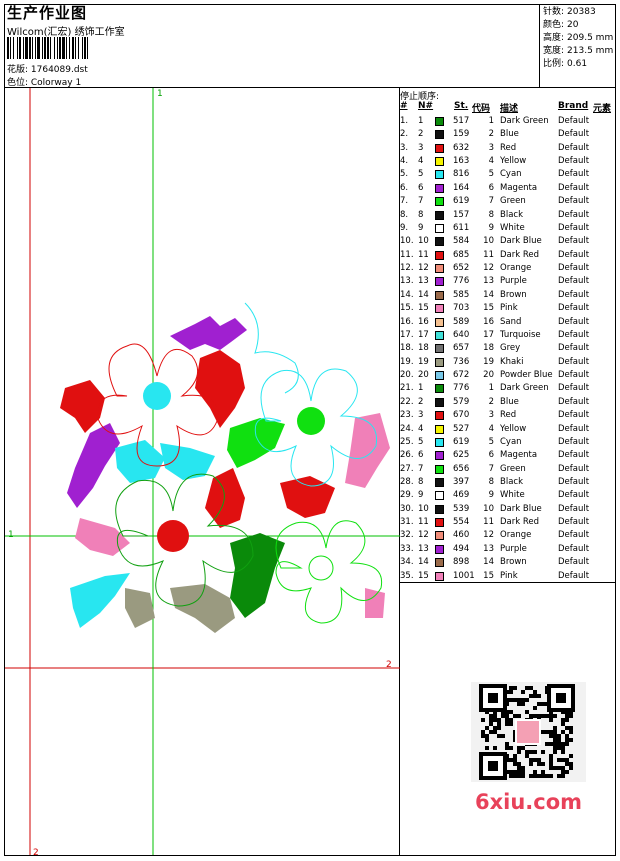 This screenshot has width=620, height=861. What do you see at coordinates (507, 241) in the screenshot?
I see `table-row: 10. 10 584 10 Dark Blue Default` at bounding box center [507, 241].